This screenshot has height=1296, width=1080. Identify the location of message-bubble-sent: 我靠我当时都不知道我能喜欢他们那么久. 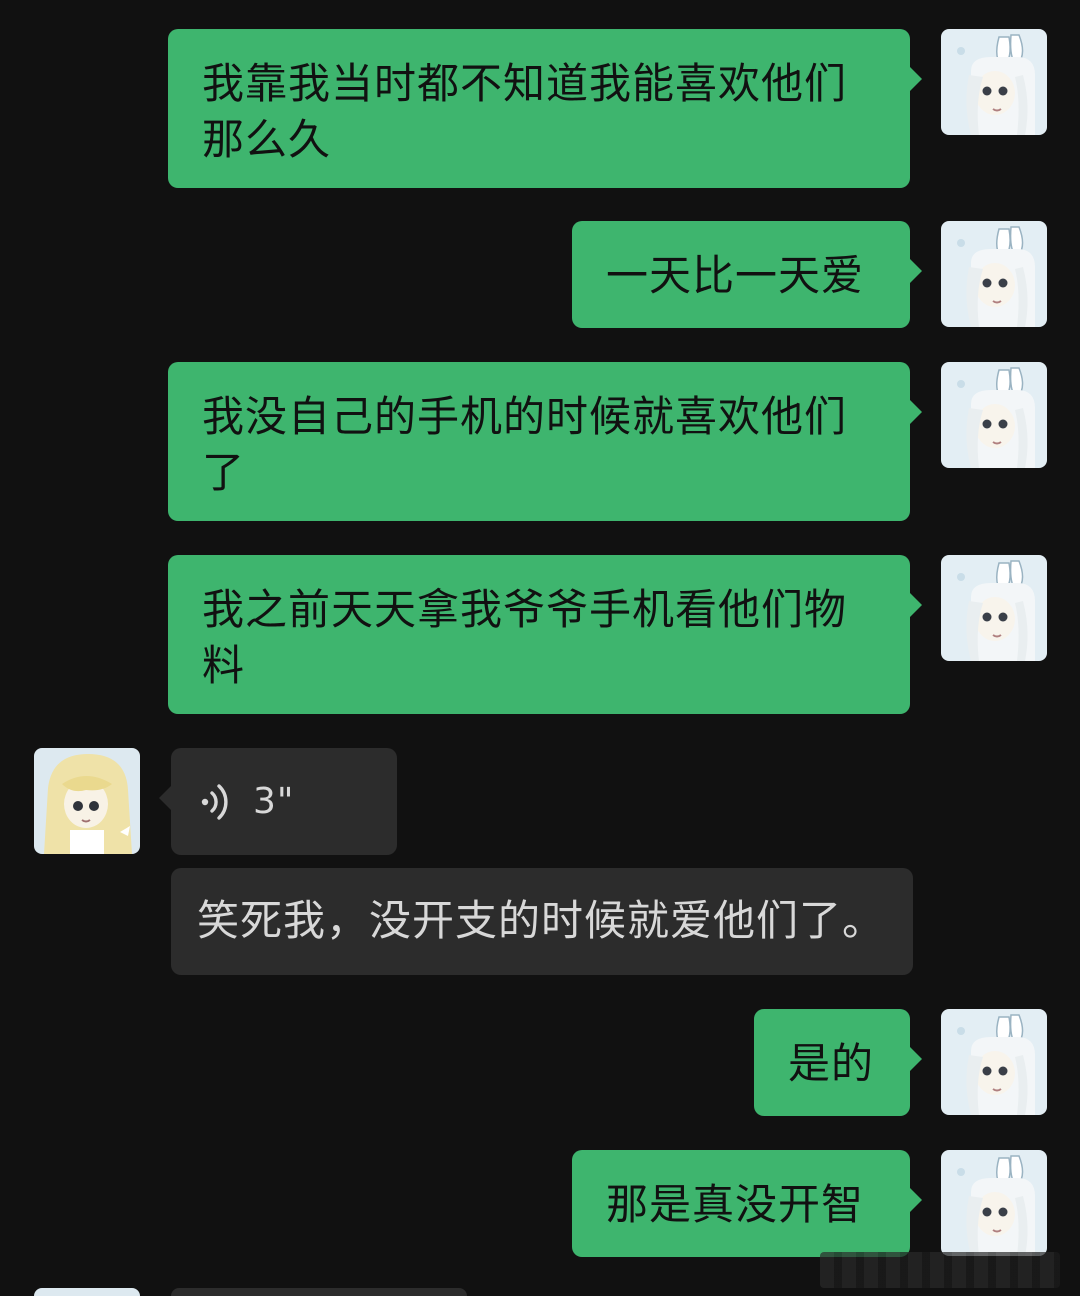
(545, 108).